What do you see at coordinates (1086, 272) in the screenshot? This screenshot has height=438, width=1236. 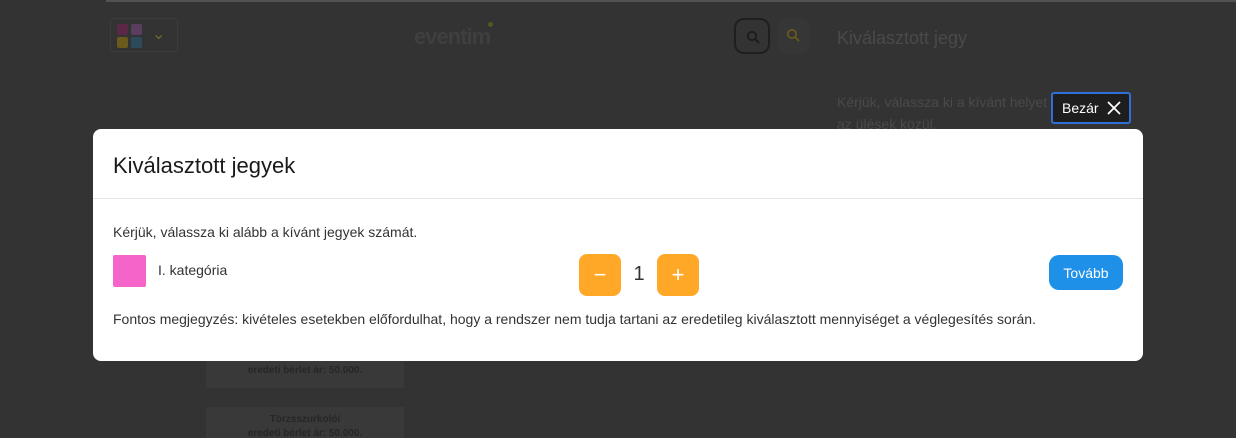 I see `next-button: Tovább` at bounding box center [1086, 272].